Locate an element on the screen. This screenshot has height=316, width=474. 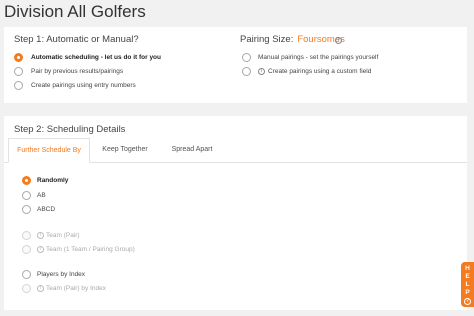
help-letter-p: P is located at coordinates (467, 292).